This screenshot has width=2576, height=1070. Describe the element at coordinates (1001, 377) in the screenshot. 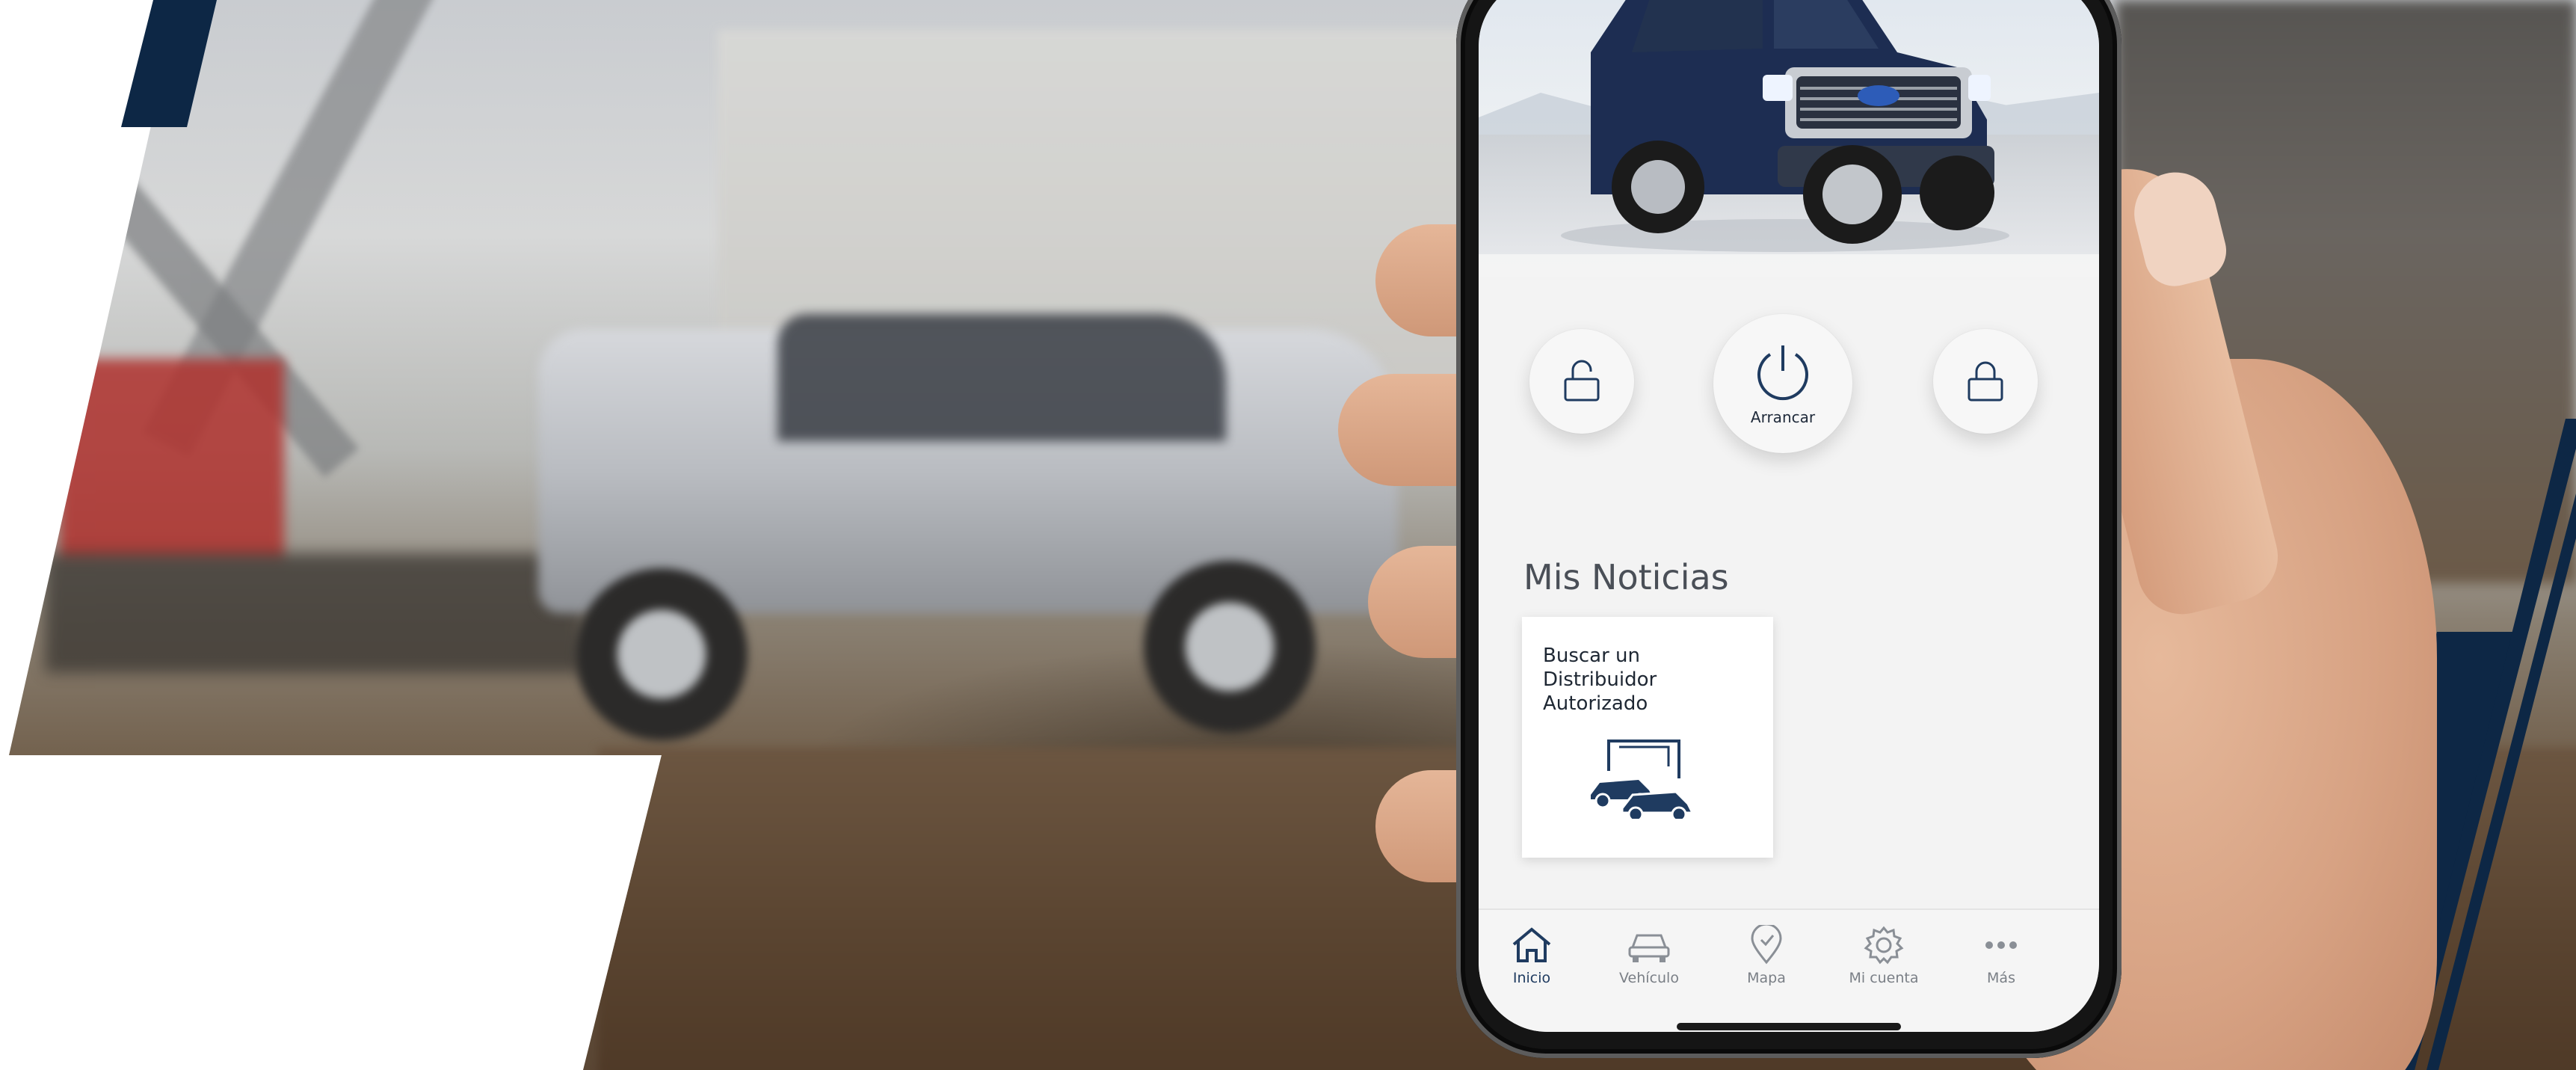

I see `truck-windows` at that location.